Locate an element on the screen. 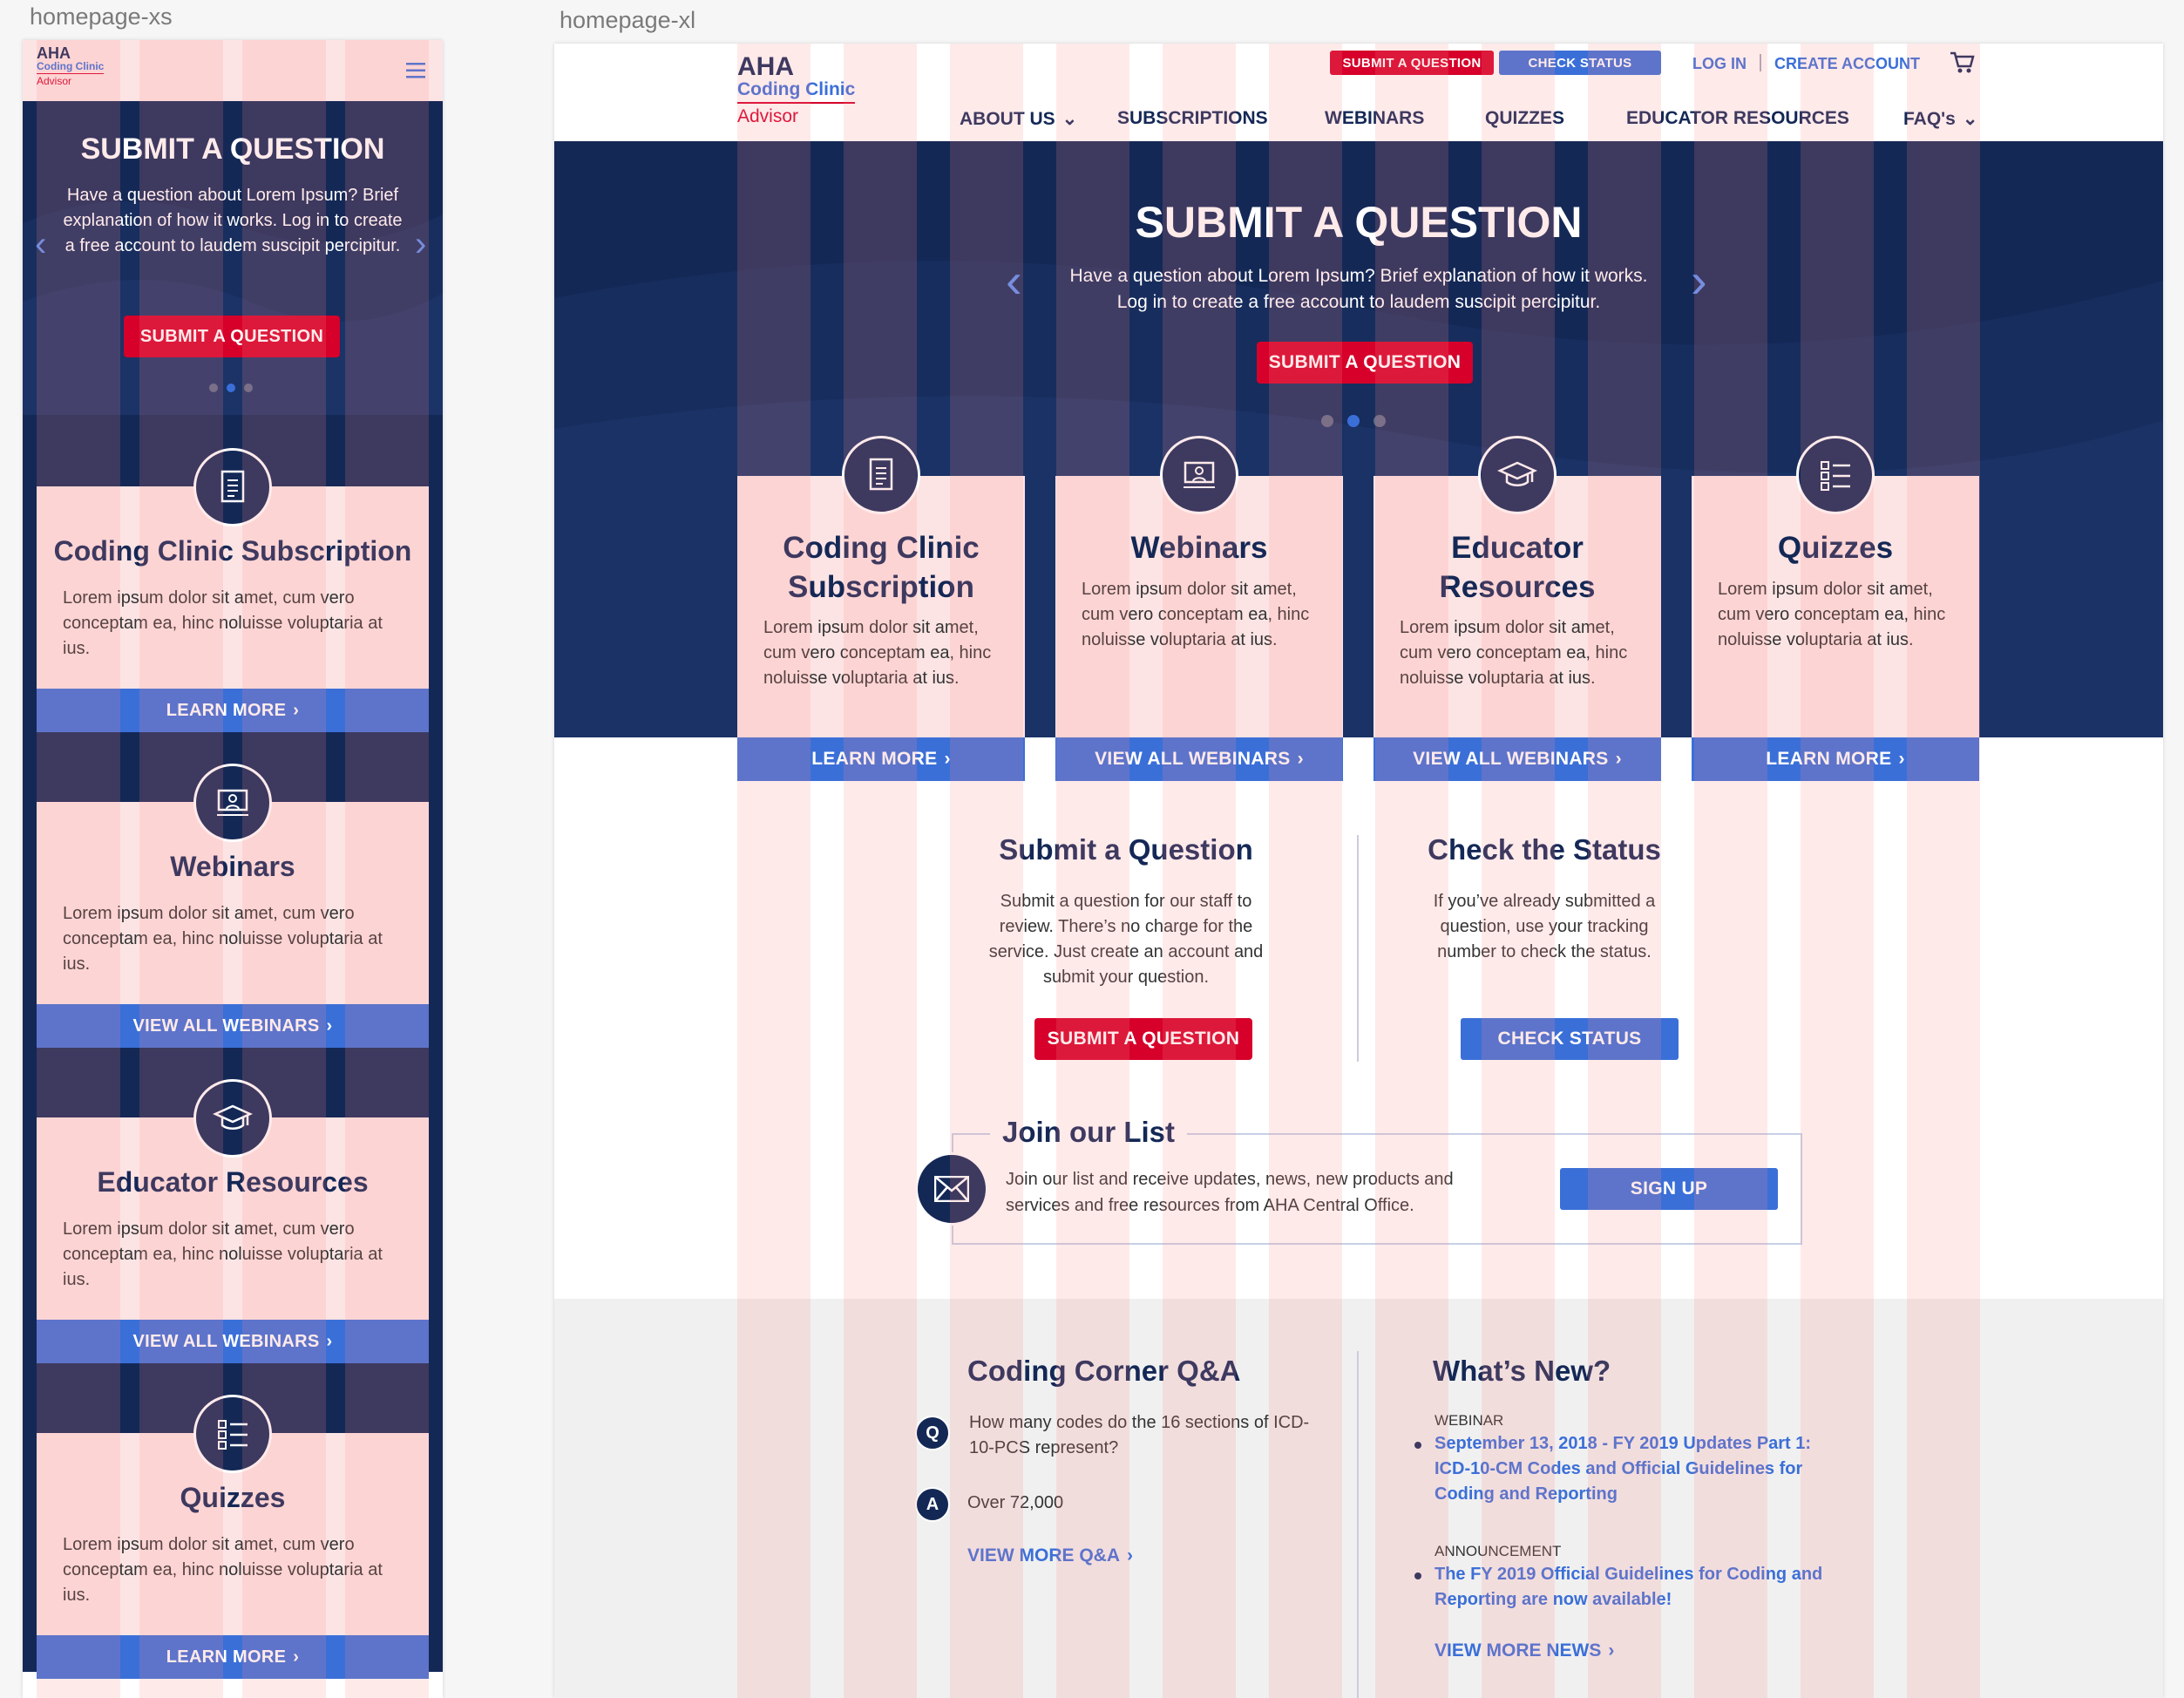  news-category-2: ANNOUNCEMENT is located at coordinates (1498, 1551).